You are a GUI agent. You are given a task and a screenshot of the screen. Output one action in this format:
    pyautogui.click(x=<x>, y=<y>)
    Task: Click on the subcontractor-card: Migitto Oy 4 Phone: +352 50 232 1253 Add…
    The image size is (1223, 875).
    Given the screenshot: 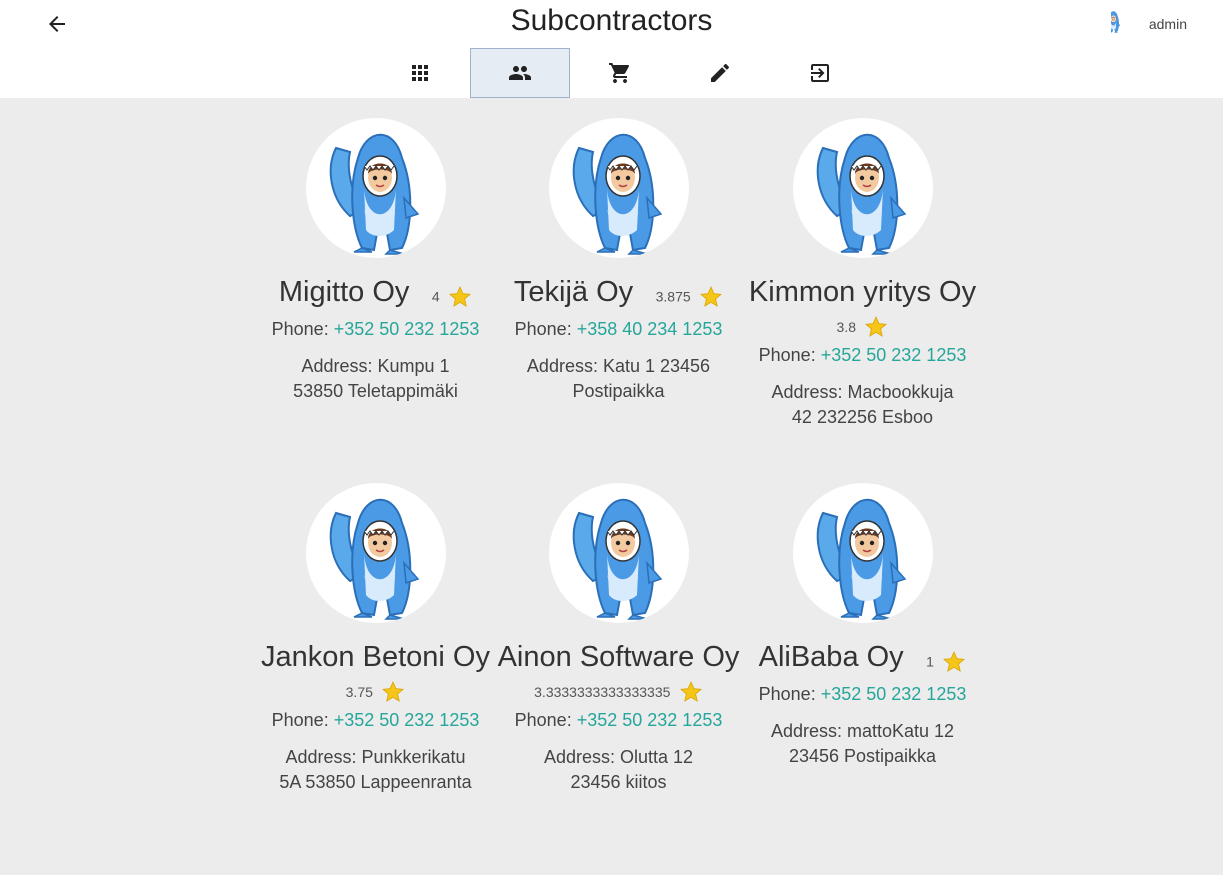 What is the action you would take?
    pyautogui.click(x=375, y=261)
    